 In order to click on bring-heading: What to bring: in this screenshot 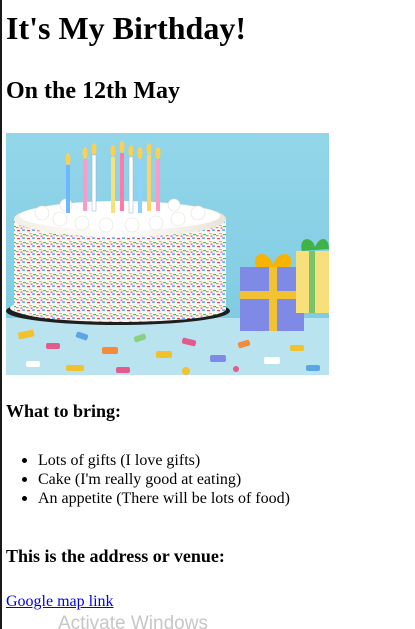, I will do `click(64, 411)`.